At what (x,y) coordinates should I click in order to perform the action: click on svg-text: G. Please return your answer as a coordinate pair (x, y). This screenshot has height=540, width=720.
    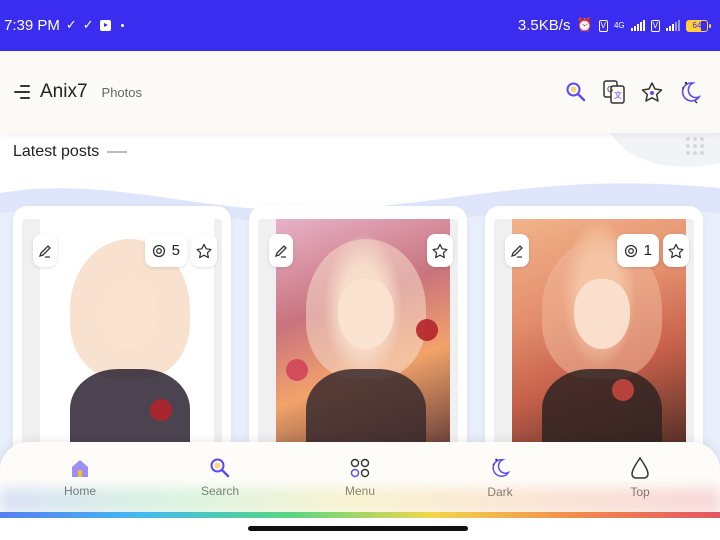
    Looking at the image, I should click on (610, 89).